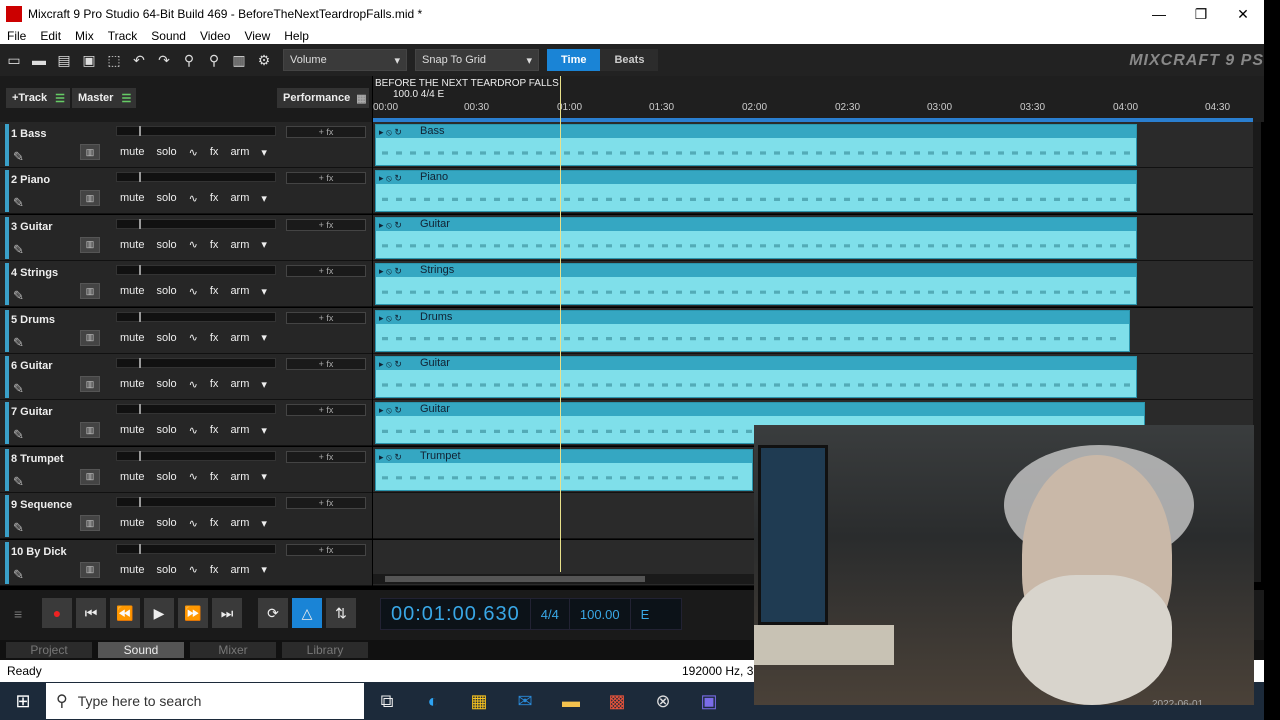 Image resolution: width=1280 pixels, height=720 pixels. I want to click on clip-header: ▸ ⦸ ↻ Drums, so click(752, 317).